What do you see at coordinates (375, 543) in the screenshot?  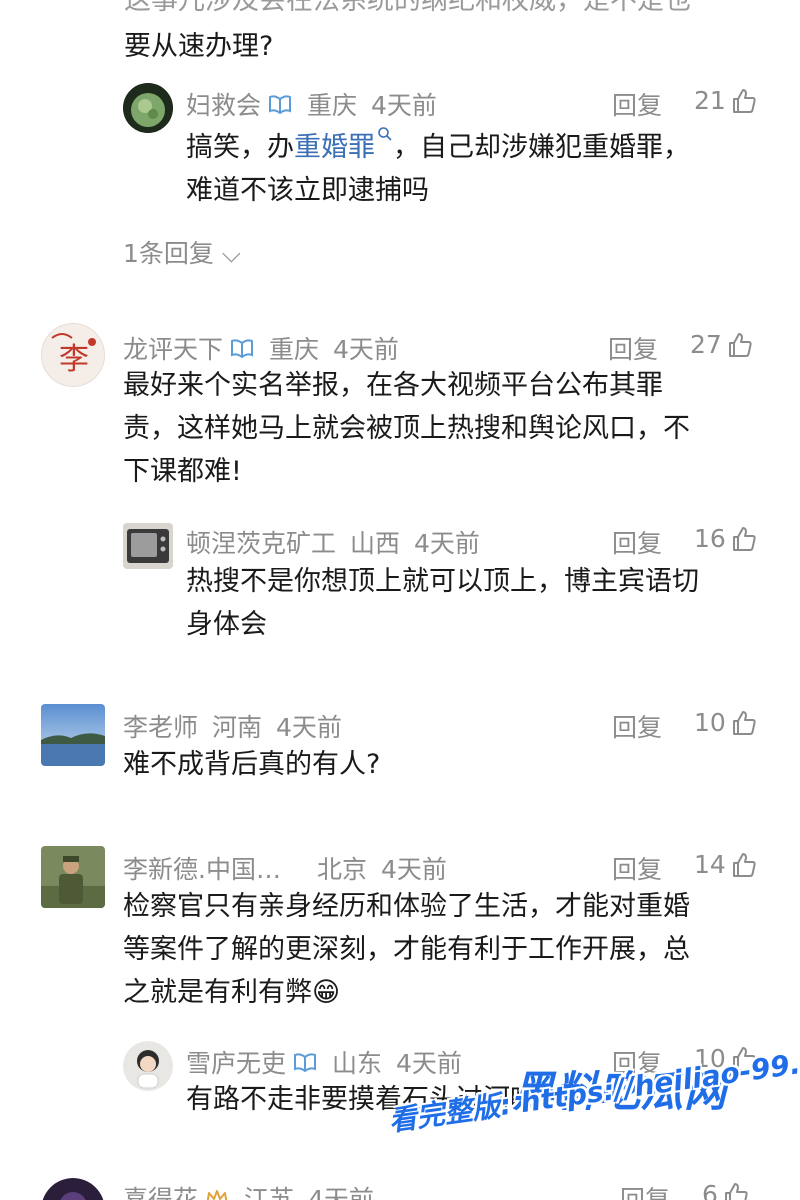 I see `location: 山西` at bounding box center [375, 543].